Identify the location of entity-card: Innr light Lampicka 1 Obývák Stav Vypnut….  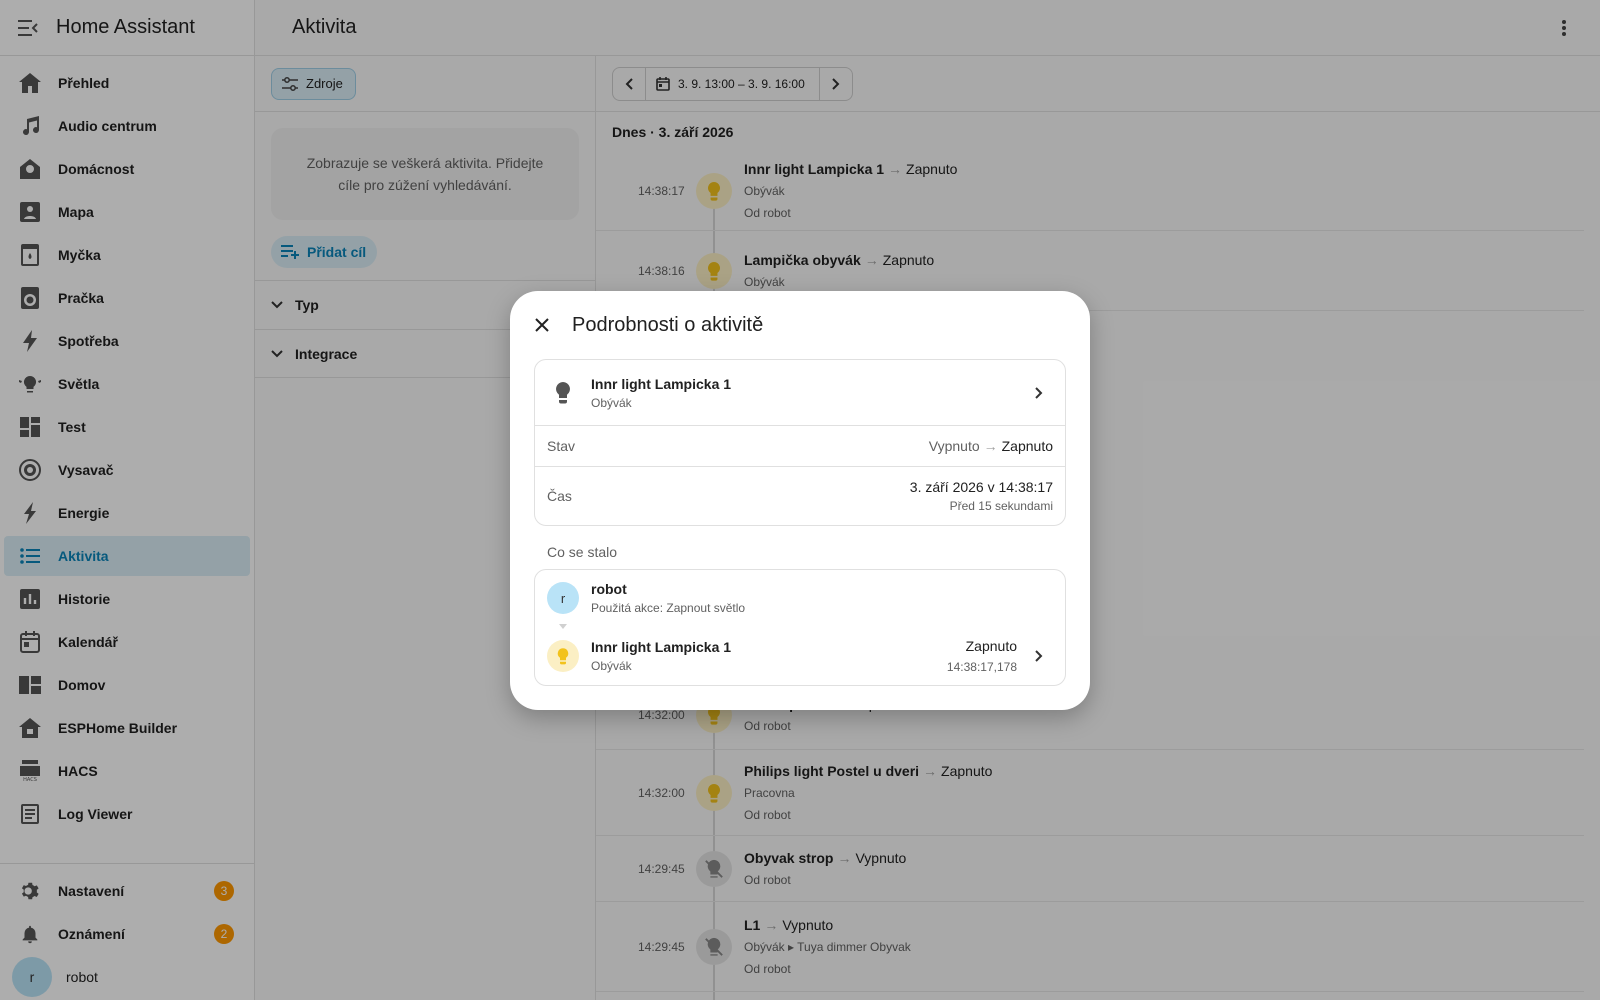
(800, 442).